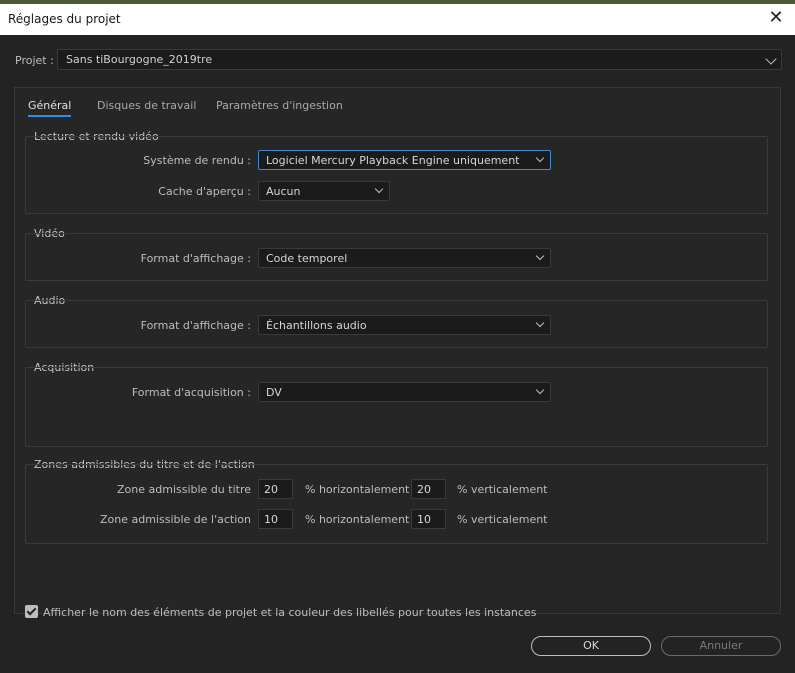 The height and width of the screenshot is (673, 795). Describe the element at coordinates (146, 105) in the screenshot. I see `tab-scratch-disks: Disques de travail` at that location.